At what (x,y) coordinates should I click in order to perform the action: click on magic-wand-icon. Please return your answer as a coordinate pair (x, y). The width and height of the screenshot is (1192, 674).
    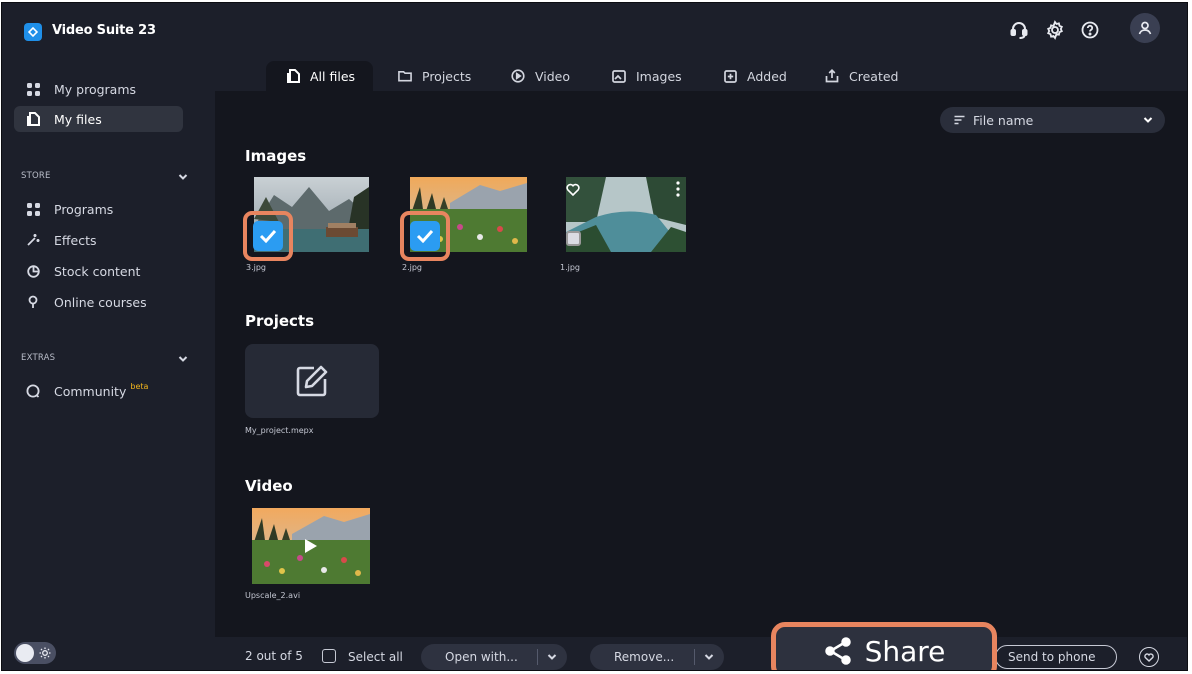
    Looking at the image, I should click on (33, 240).